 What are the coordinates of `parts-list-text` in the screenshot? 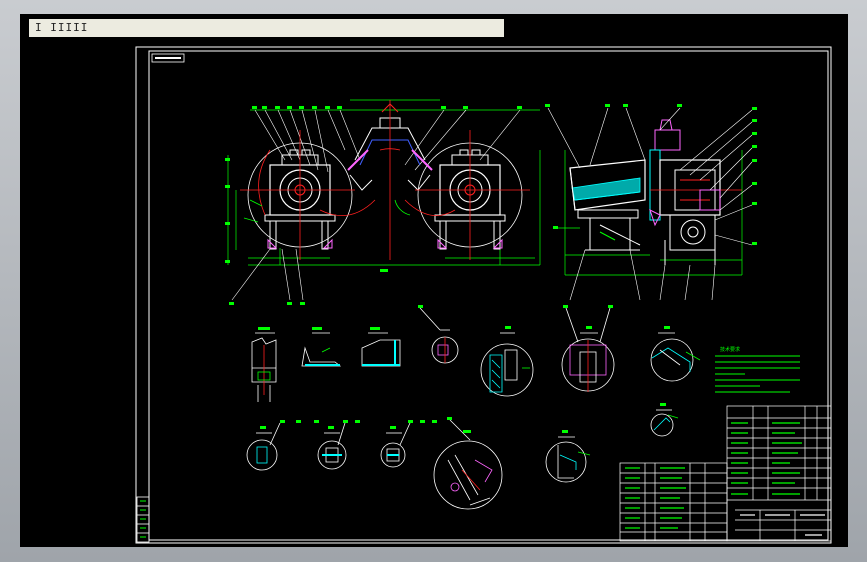 It's located at (713, 475).